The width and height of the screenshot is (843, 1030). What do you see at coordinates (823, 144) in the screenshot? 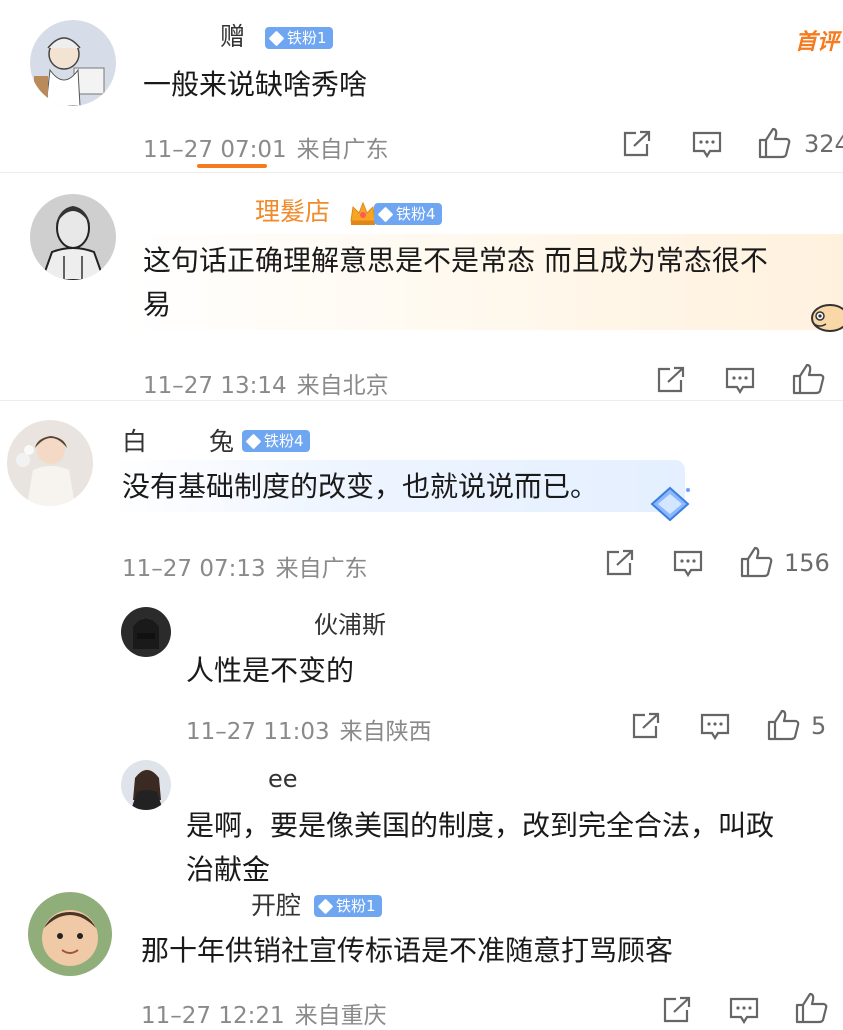
I see `like-count: 324` at bounding box center [823, 144].